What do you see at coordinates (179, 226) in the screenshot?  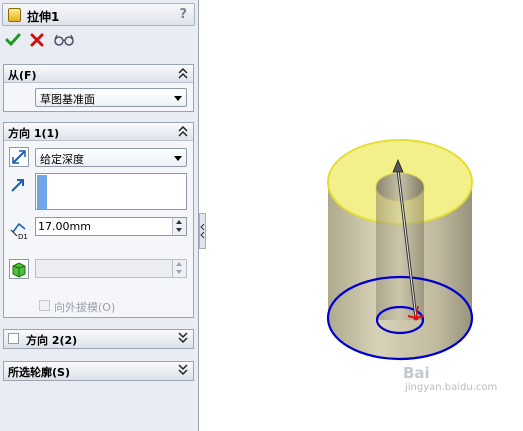 I see `depth-spinner` at bounding box center [179, 226].